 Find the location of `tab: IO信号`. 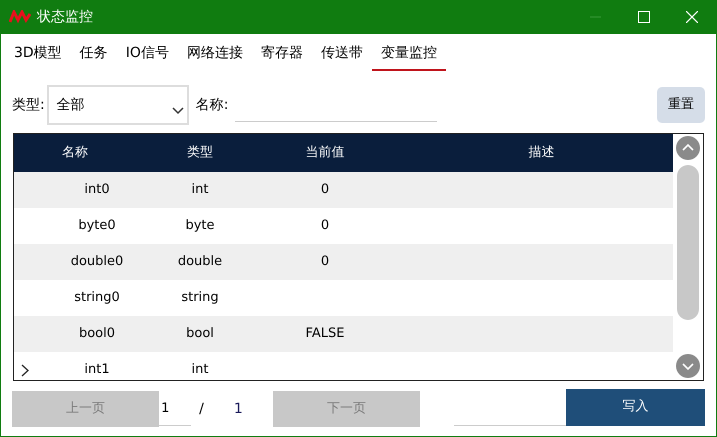

tab: IO信号 is located at coordinates (147, 55).